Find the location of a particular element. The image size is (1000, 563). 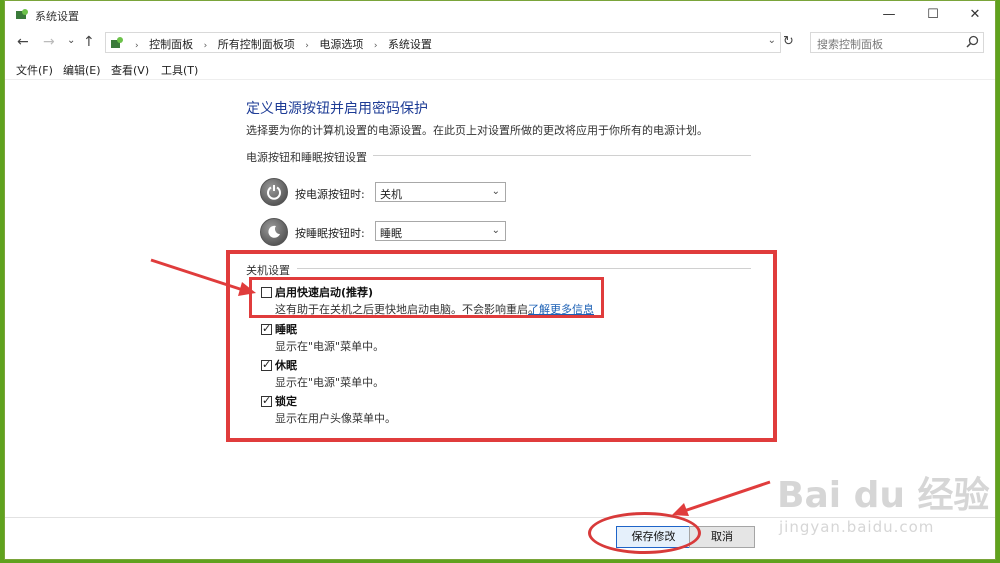

arrow-to-save-button is located at coordinates (721, 498).